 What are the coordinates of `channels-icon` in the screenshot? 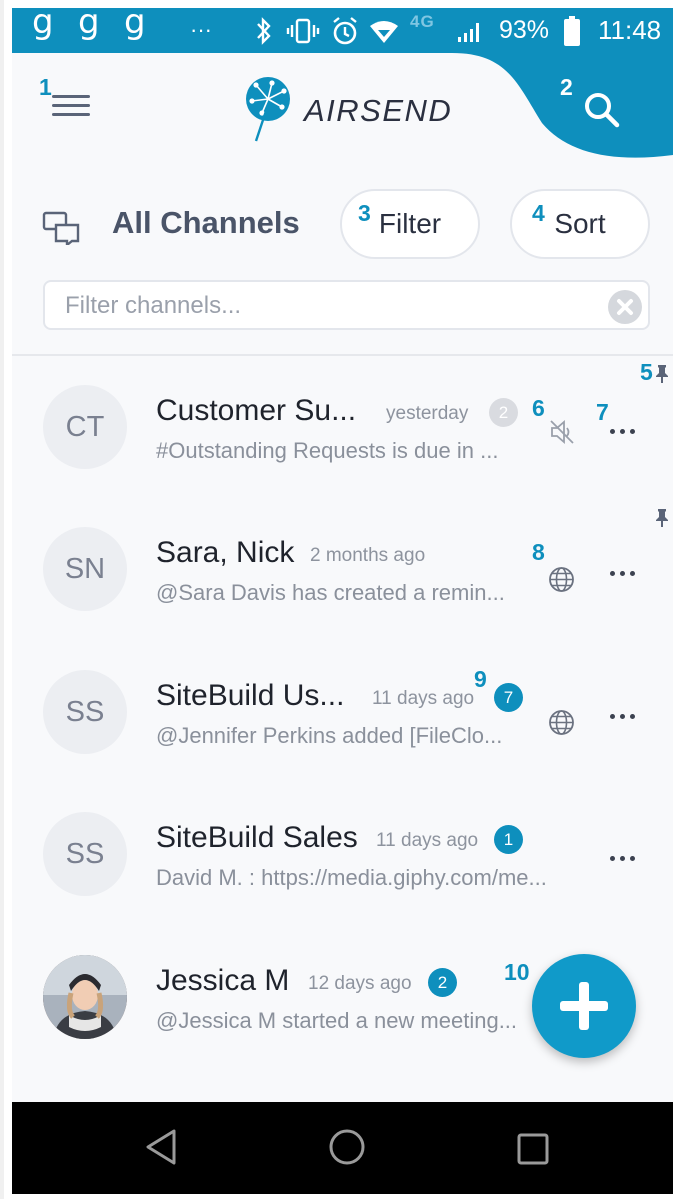 It's located at (61, 228).